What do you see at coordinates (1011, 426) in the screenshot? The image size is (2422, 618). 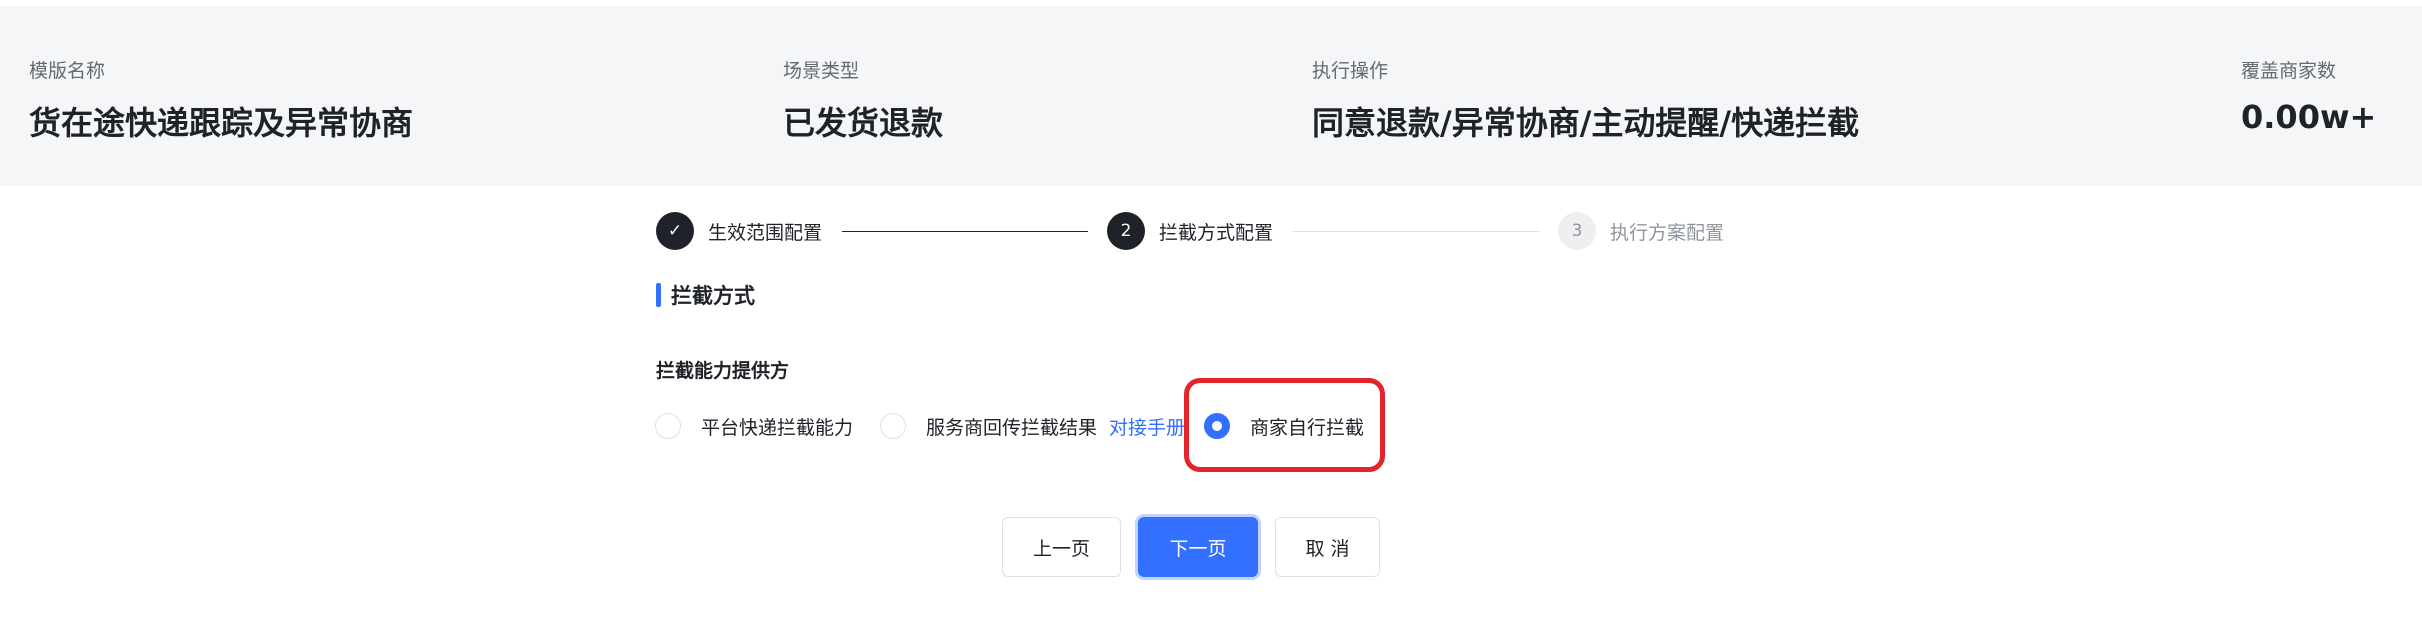 I see `radio-label: 服务商回传拦截结果` at bounding box center [1011, 426].